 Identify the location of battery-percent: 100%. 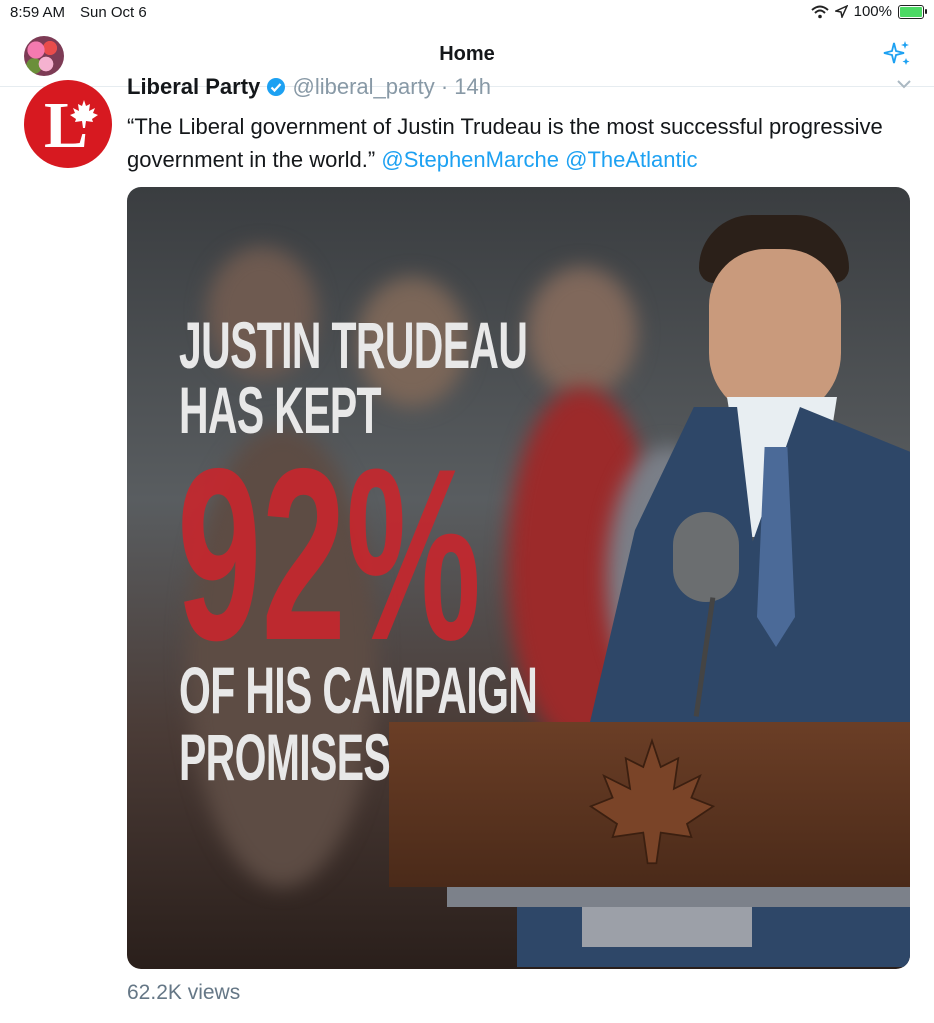
(872, 11).